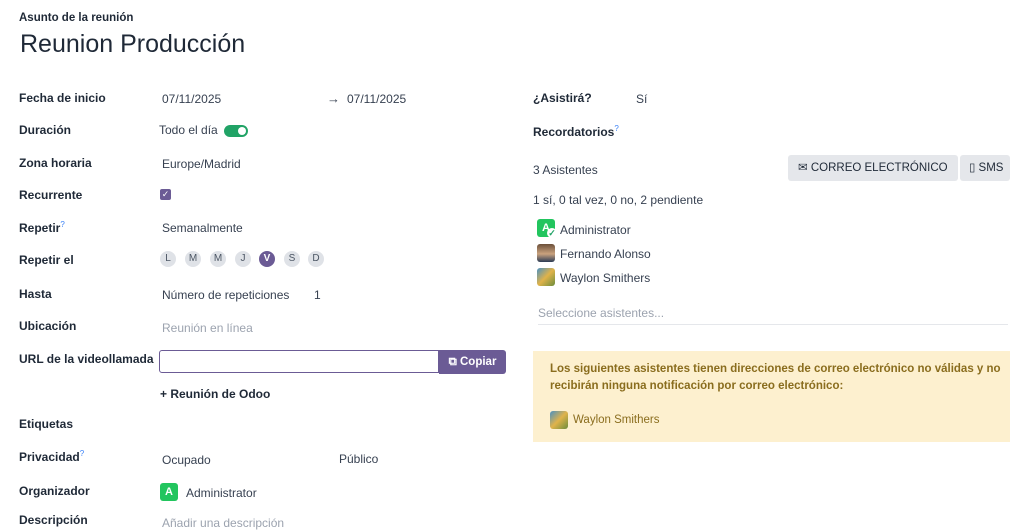 This screenshot has height=530, width=1010. Describe the element at coordinates (376, 99) in the screenshot. I see `end-date-input: 07/11/2025` at that location.